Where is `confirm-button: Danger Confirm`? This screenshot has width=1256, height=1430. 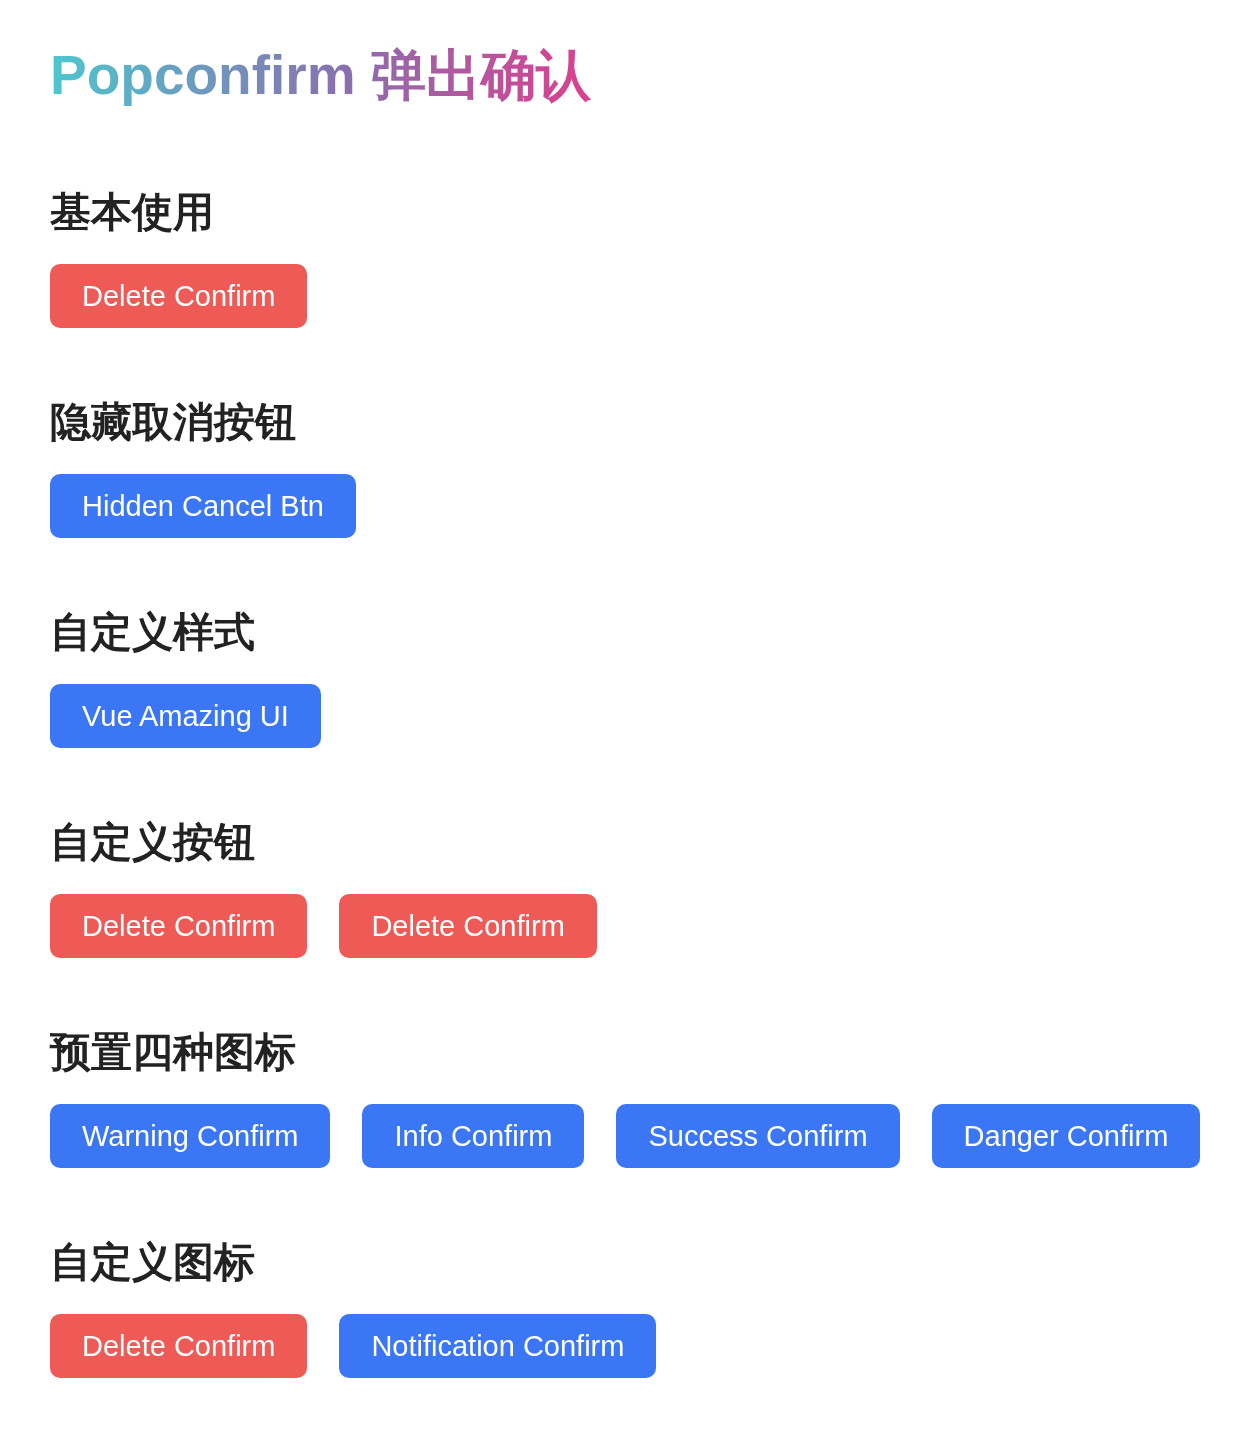 confirm-button: Danger Confirm is located at coordinates (1066, 1136).